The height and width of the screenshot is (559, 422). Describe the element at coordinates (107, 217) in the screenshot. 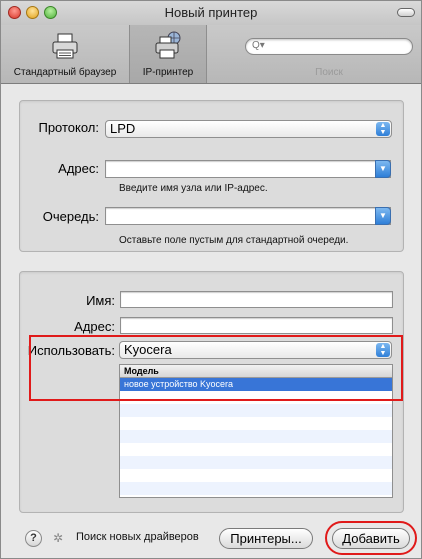

I see `queue-value` at that location.